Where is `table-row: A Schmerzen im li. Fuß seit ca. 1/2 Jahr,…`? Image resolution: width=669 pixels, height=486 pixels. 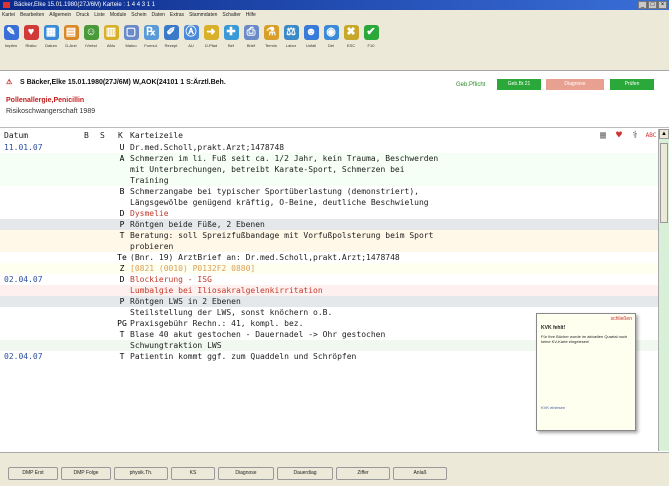 table-row: A Schmerzen im li. Fuß seit ca. 1/2 Jahr,… is located at coordinates (329, 158).